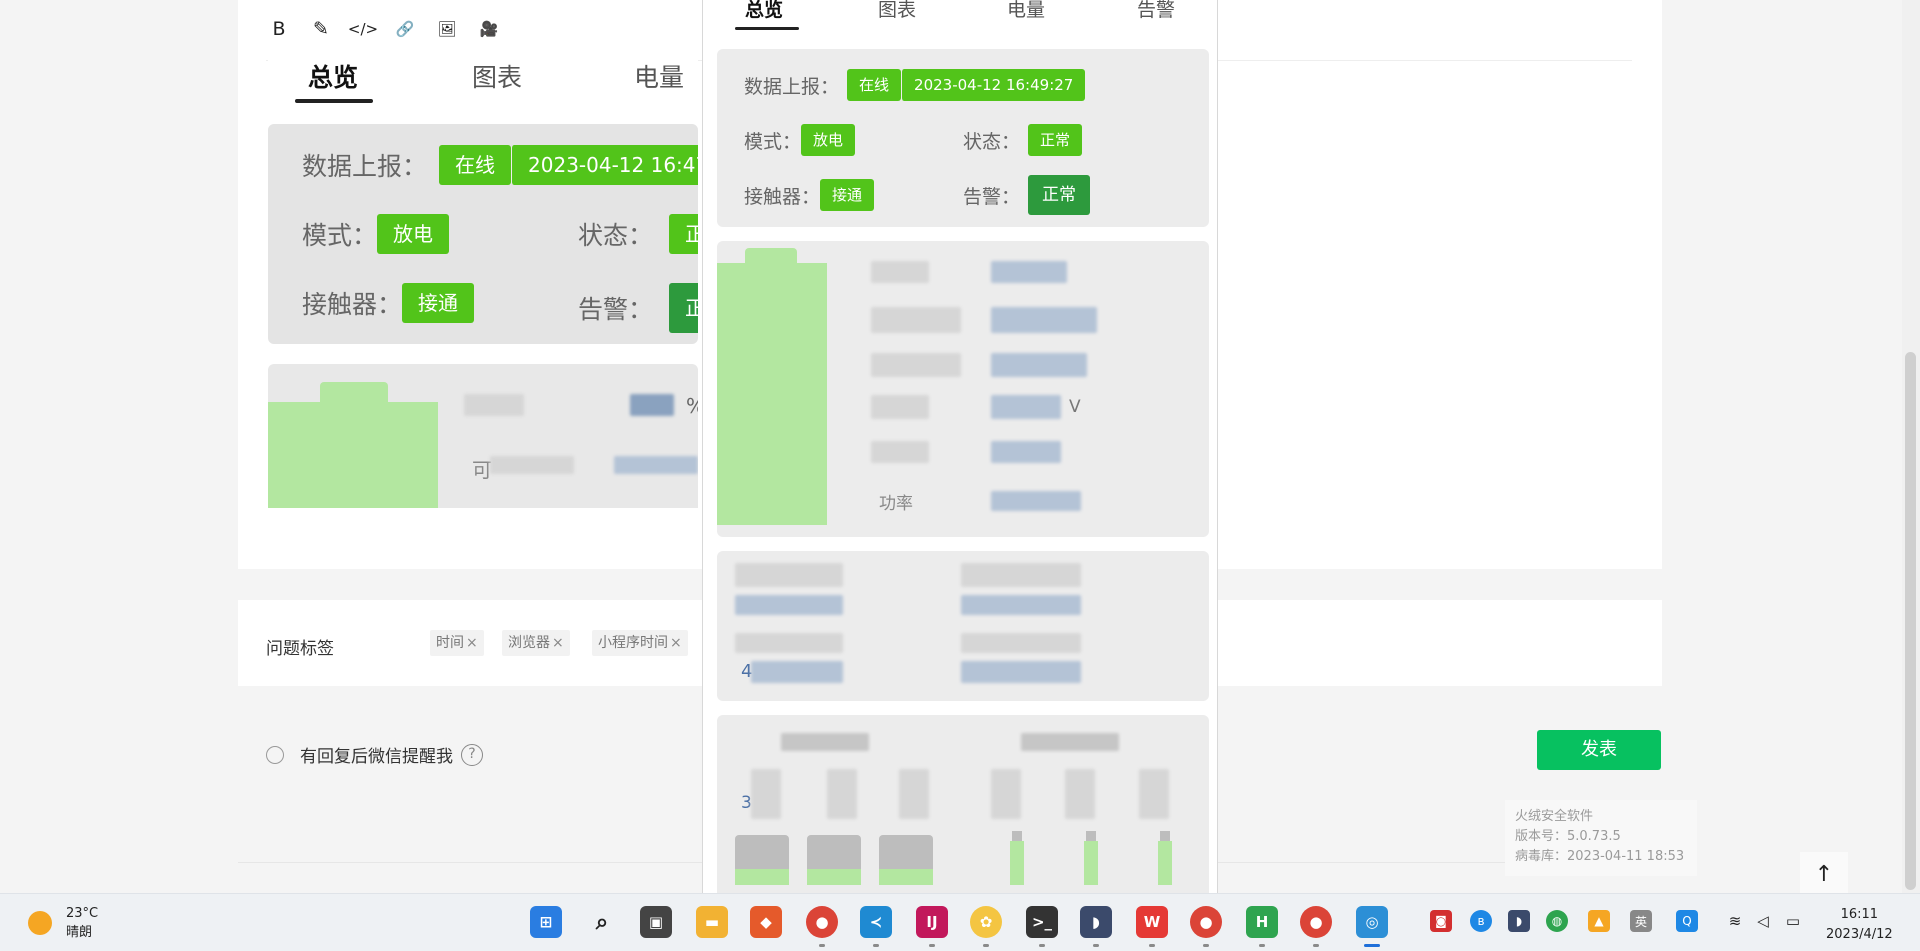 This screenshot has height=951, width=1920. What do you see at coordinates (932, 922) in the screenshot?
I see `intellij-icon: IJ` at bounding box center [932, 922].